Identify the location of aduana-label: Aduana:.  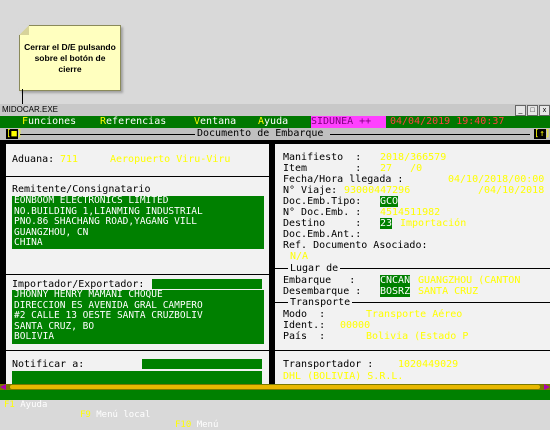
(33, 159).